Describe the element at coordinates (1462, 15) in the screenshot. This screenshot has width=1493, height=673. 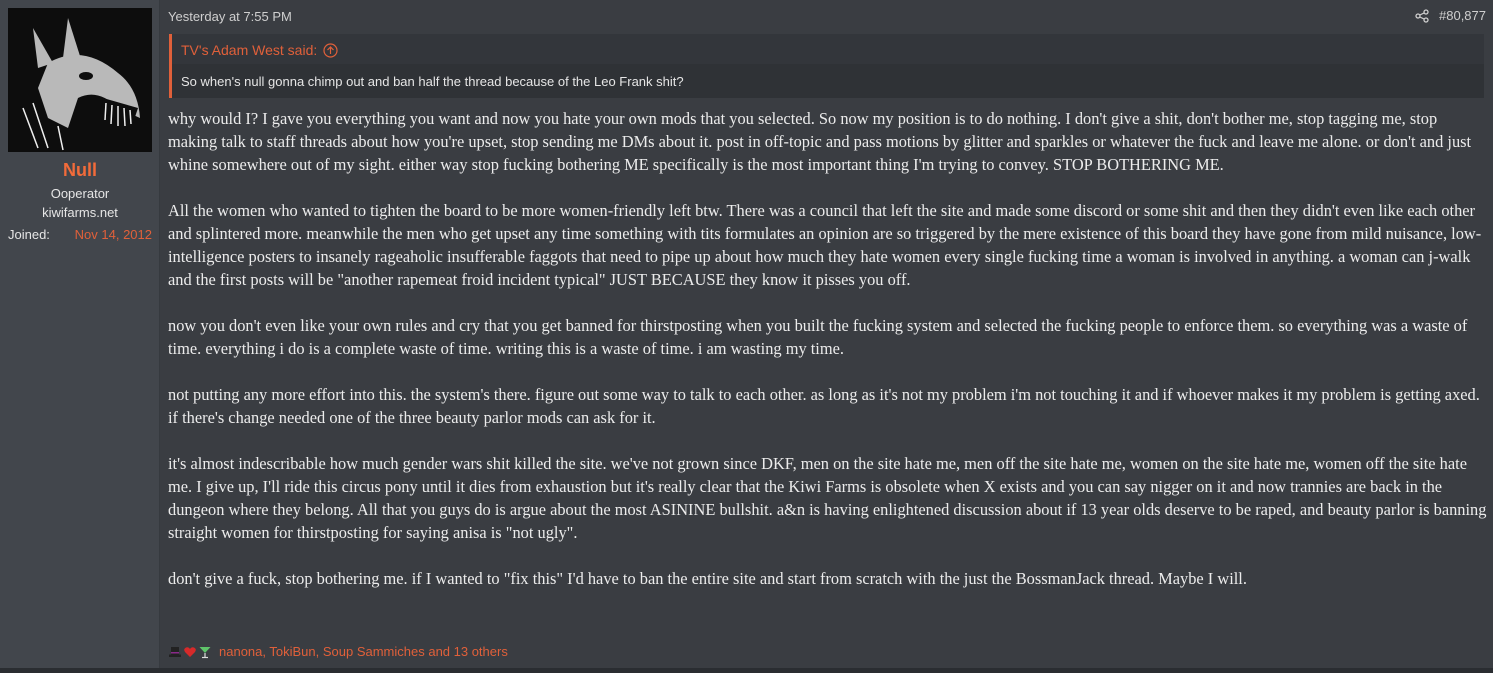
I see `post-number: #80,877` at that location.